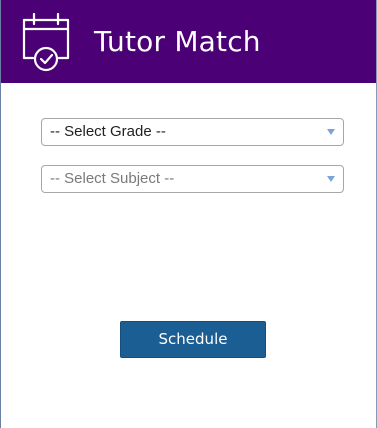 The width and height of the screenshot is (377, 428). Describe the element at coordinates (108, 131) in the screenshot. I see `grade-select-value: -- Select Grade --` at that location.